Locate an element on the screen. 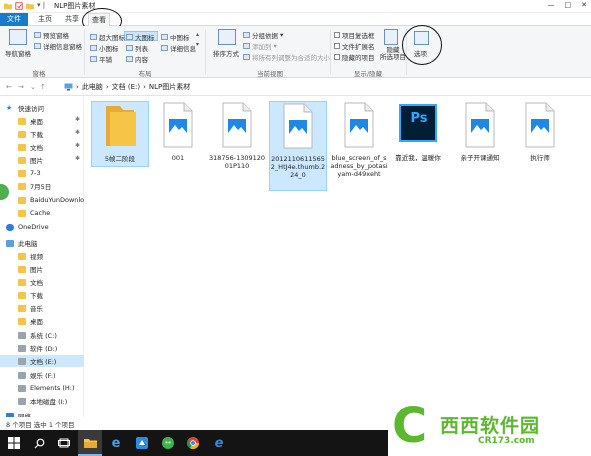  file-name: 亲子开课通知 is located at coordinates (480, 158).